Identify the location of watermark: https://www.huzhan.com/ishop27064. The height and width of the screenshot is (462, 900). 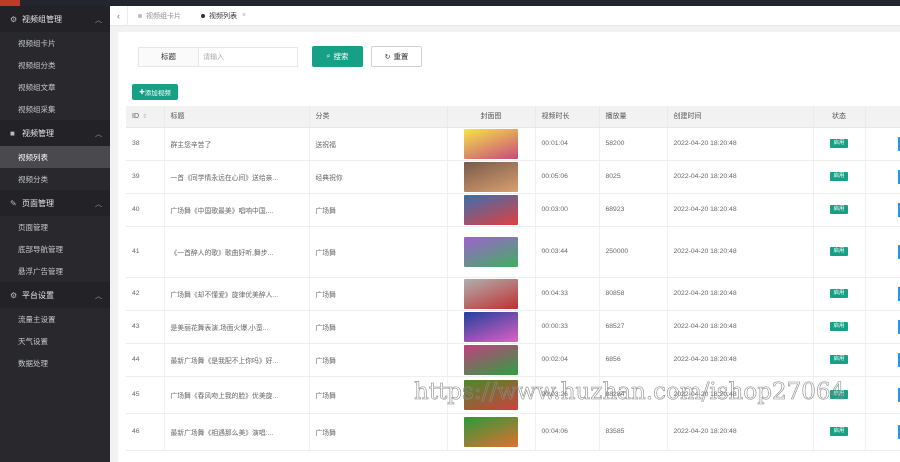
(630, 392).